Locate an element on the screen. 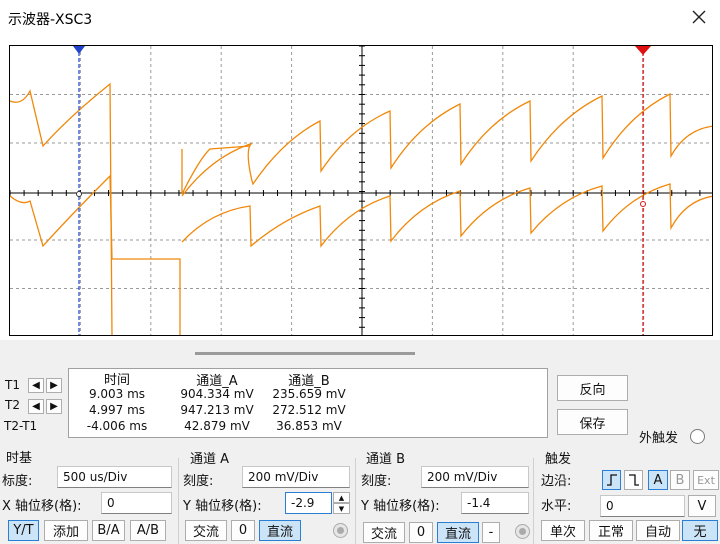 The width and height of the screenshot is (720, 544). t1-channel-b: 235.659 mV is located at coordinates (309, 394).